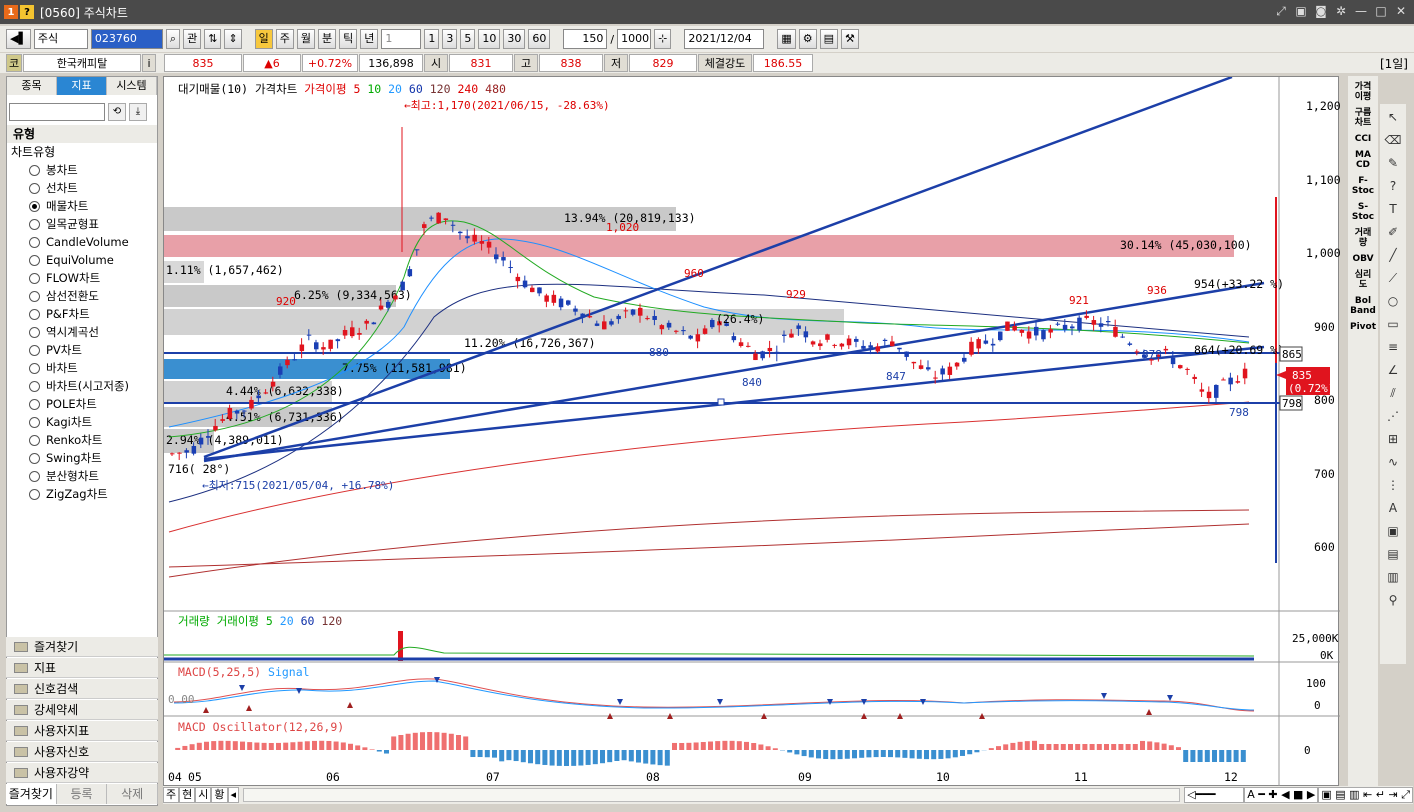 The height and width of the screenshot is (812, 1414). What do you see at coordinates (1393, 531) in the screenshot?
I see `image-icon: ▣` at bounding box center [1393, 531].